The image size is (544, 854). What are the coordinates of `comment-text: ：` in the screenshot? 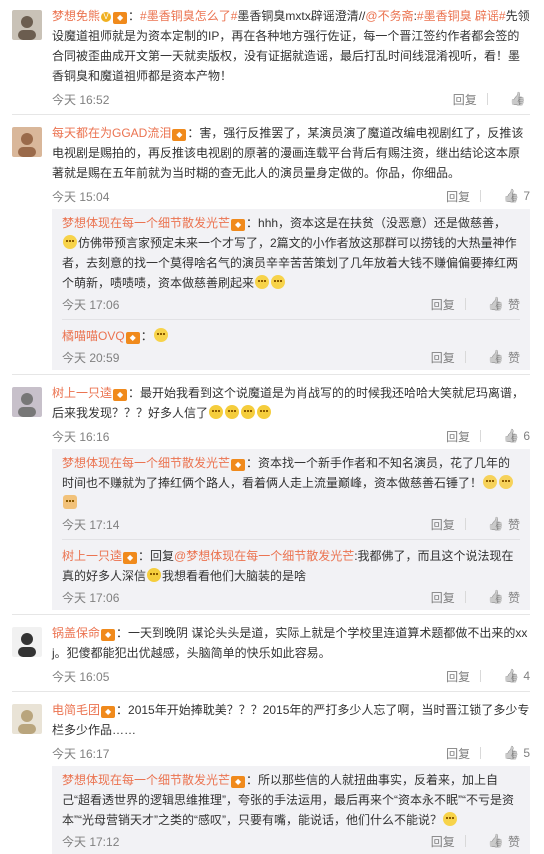 It's located at (146, 336).